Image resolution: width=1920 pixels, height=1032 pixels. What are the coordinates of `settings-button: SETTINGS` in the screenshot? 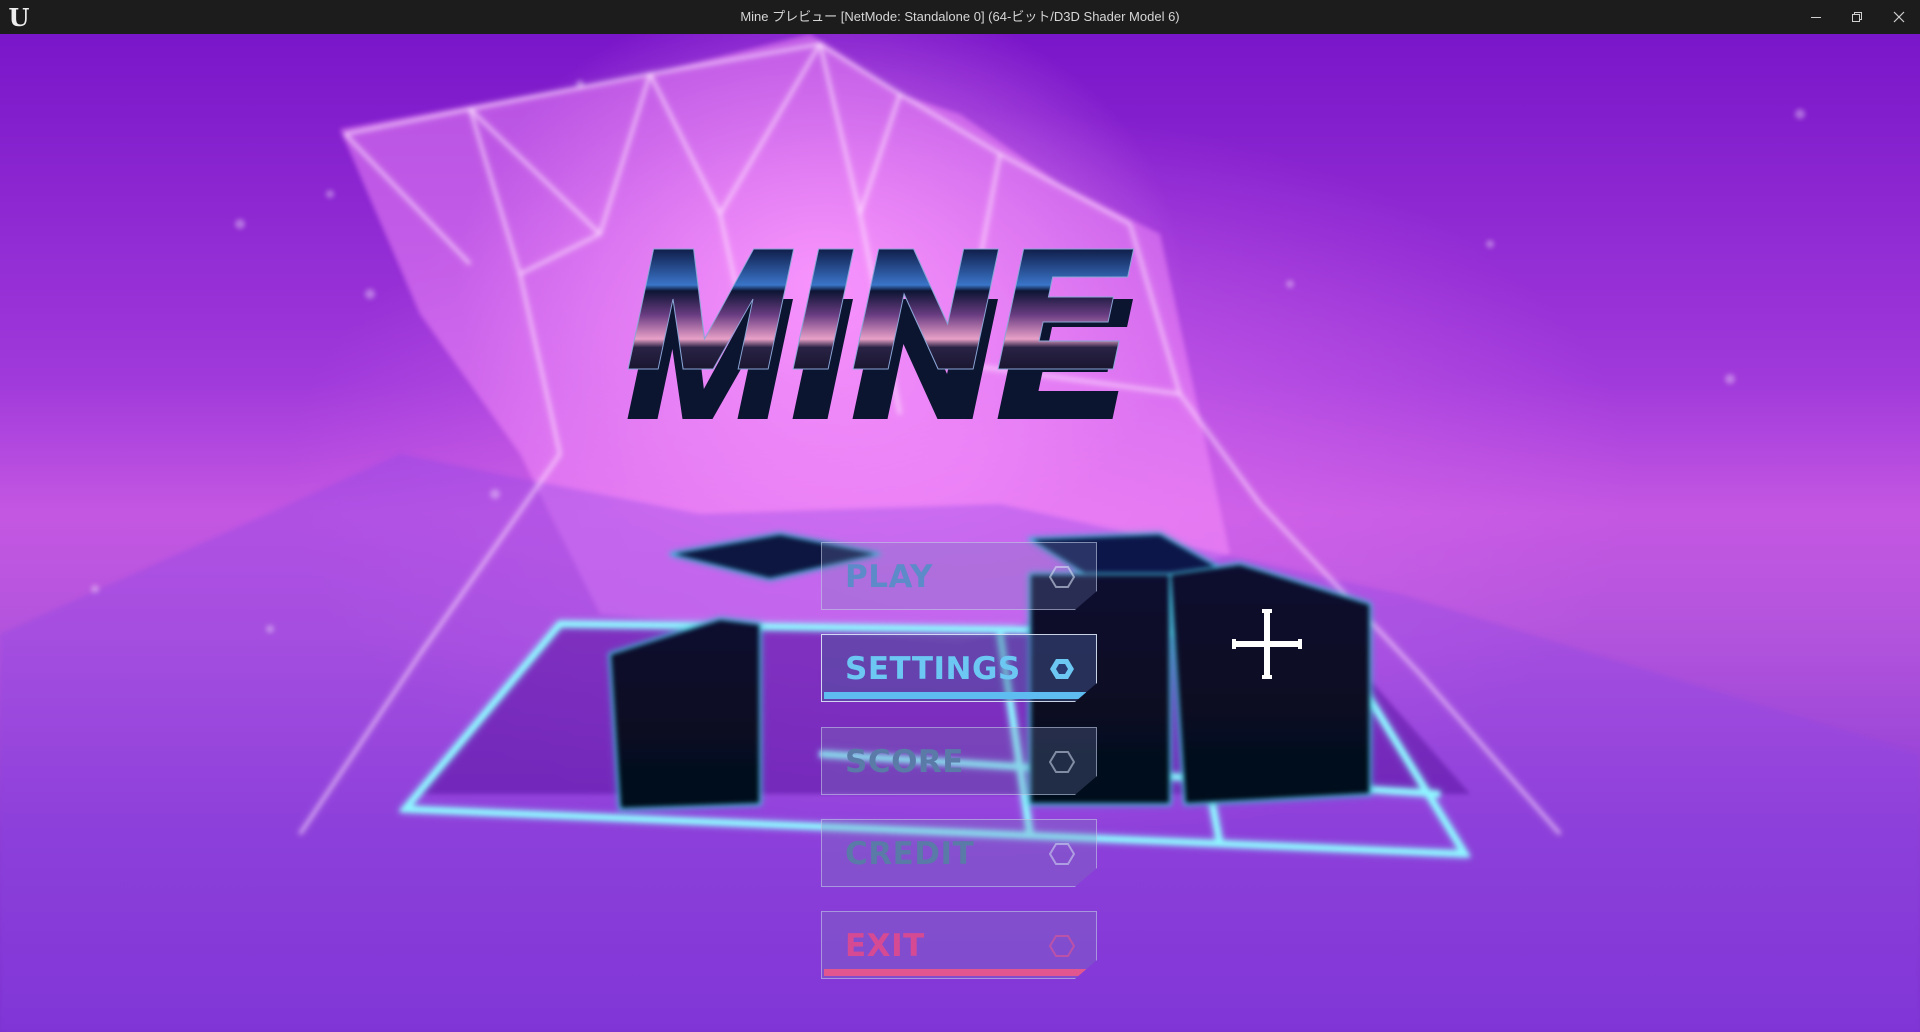 It's located at (959, 668).